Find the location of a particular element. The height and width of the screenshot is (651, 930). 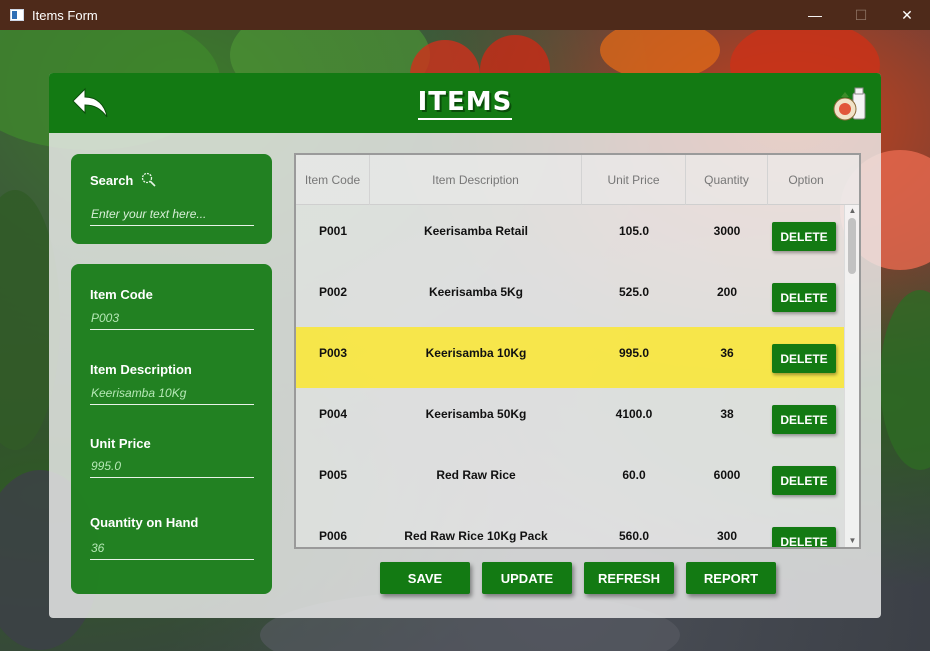

scrollbar-thumb is located at coordinates (852, 246).